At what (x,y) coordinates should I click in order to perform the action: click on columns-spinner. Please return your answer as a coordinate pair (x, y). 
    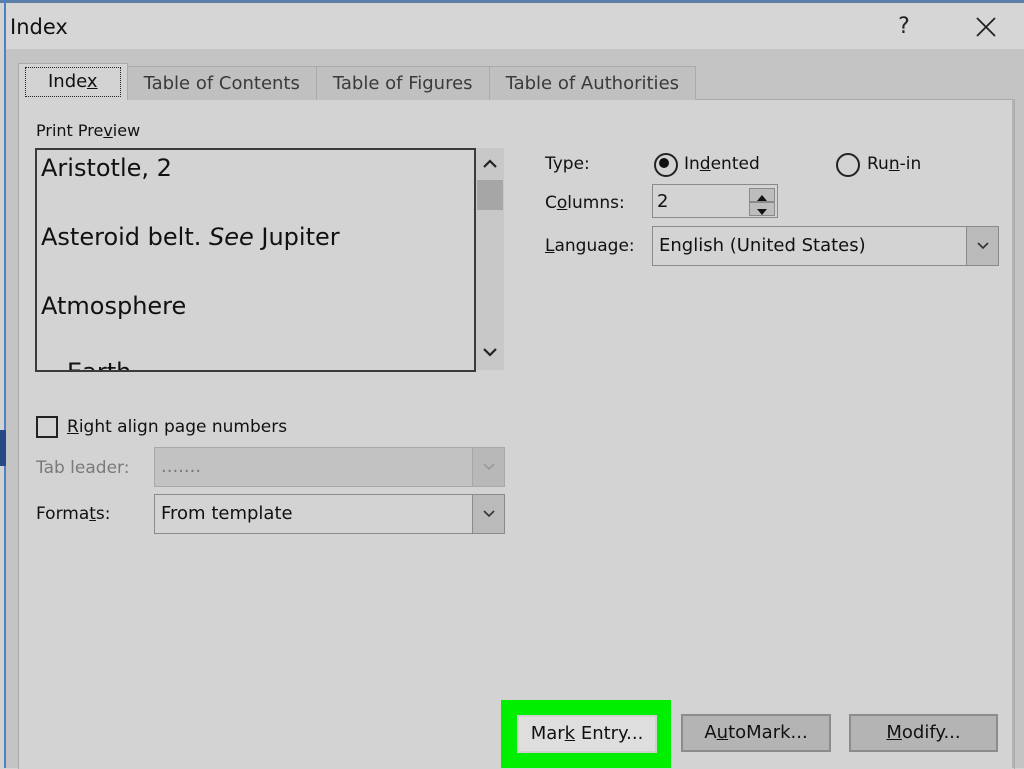
    Looking at the image, I should click on (715, 201).